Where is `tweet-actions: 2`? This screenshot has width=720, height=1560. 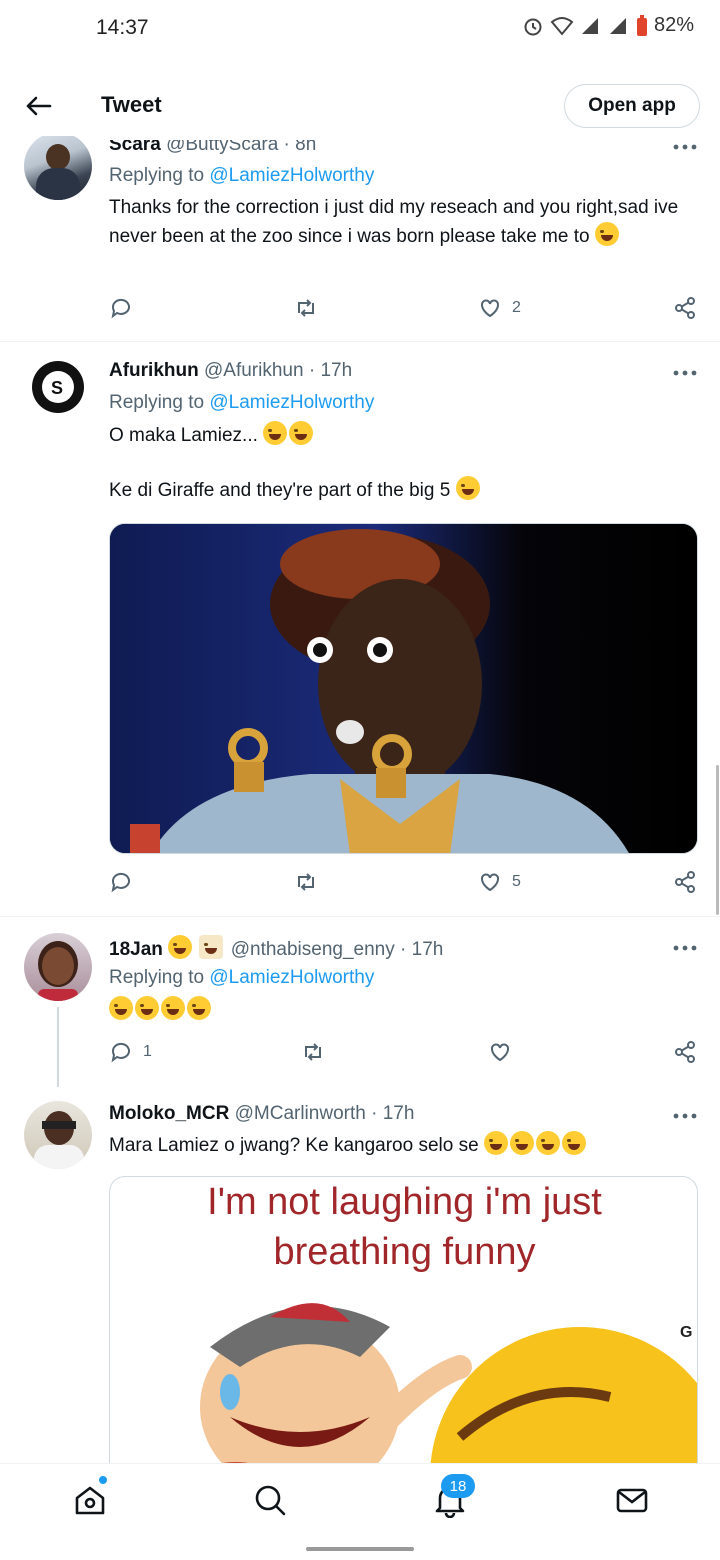 tweet-actions: 2 is located at coordinates (404, 311).